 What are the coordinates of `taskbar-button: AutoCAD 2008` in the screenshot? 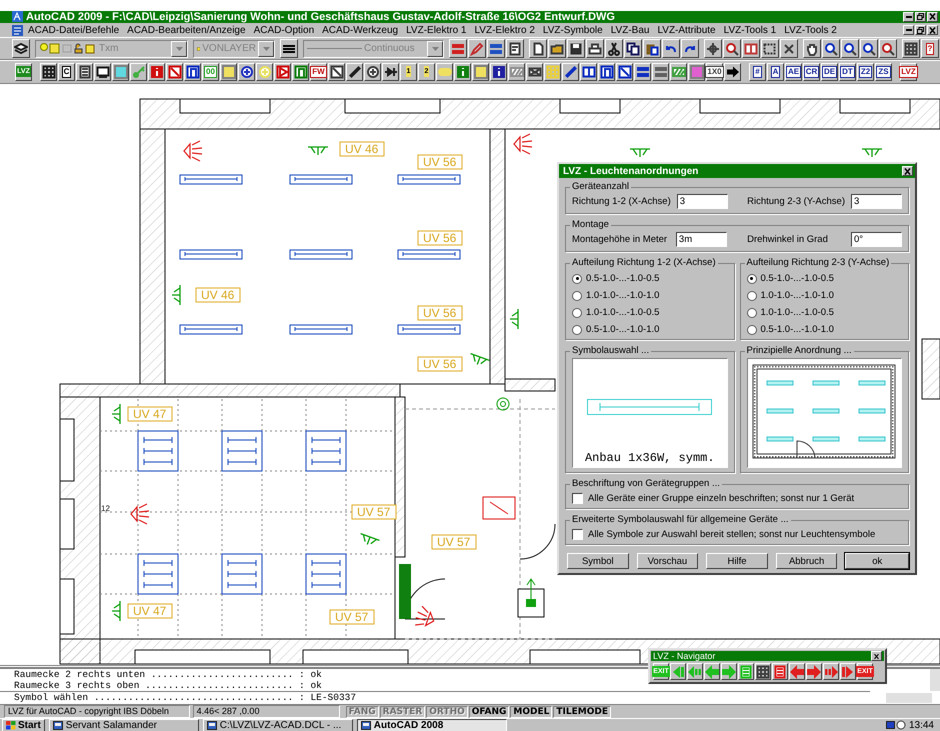 It's located at (431, 725).